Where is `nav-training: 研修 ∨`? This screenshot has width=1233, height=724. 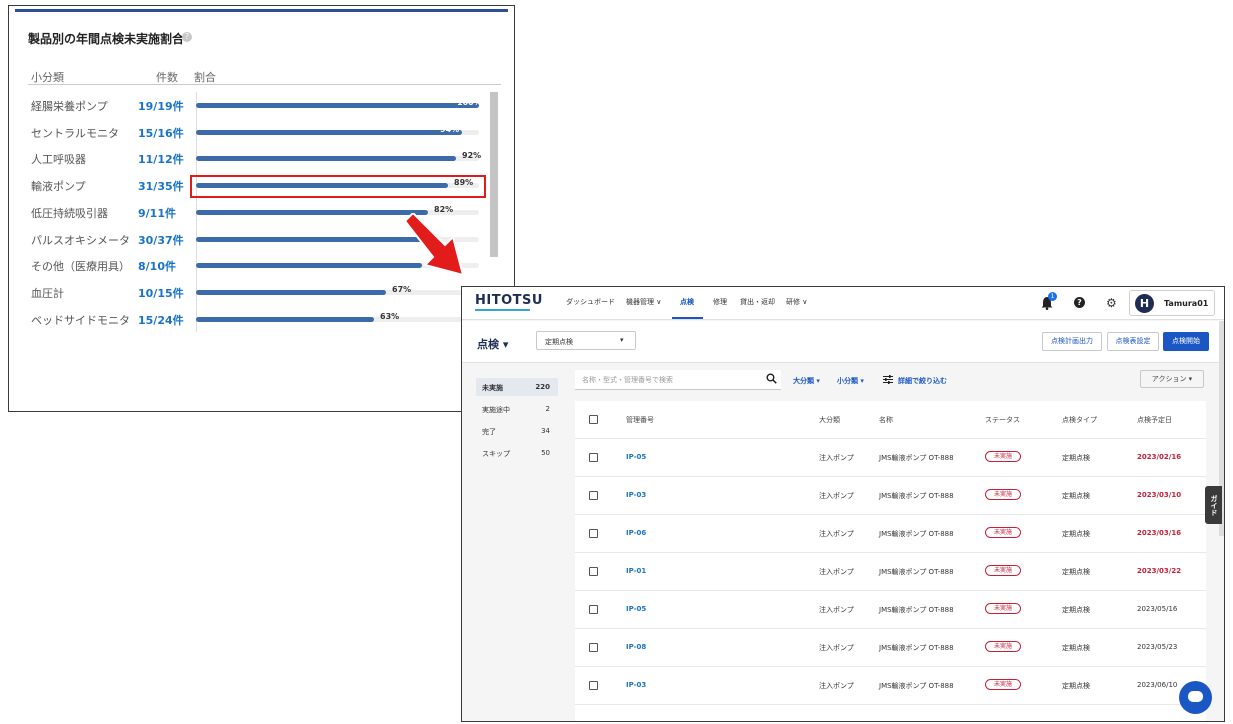 nav-training: 研修 ∨ is located at coordinates (796, 302).